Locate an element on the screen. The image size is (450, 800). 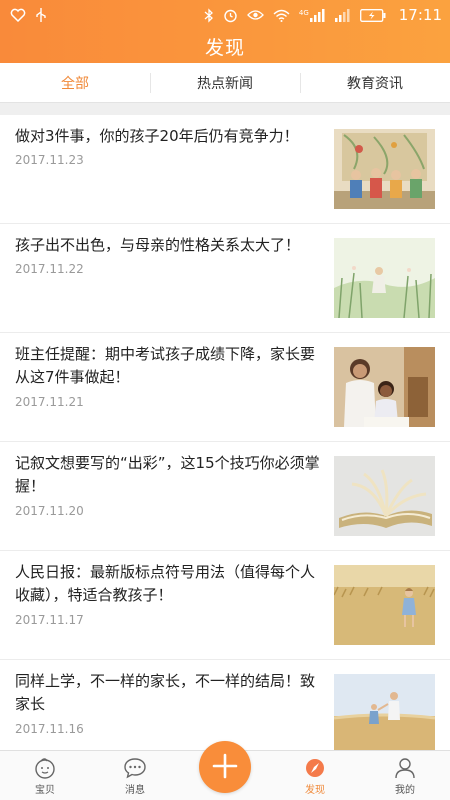
nav-messages: 消息 is located at coordinates (135, 775).